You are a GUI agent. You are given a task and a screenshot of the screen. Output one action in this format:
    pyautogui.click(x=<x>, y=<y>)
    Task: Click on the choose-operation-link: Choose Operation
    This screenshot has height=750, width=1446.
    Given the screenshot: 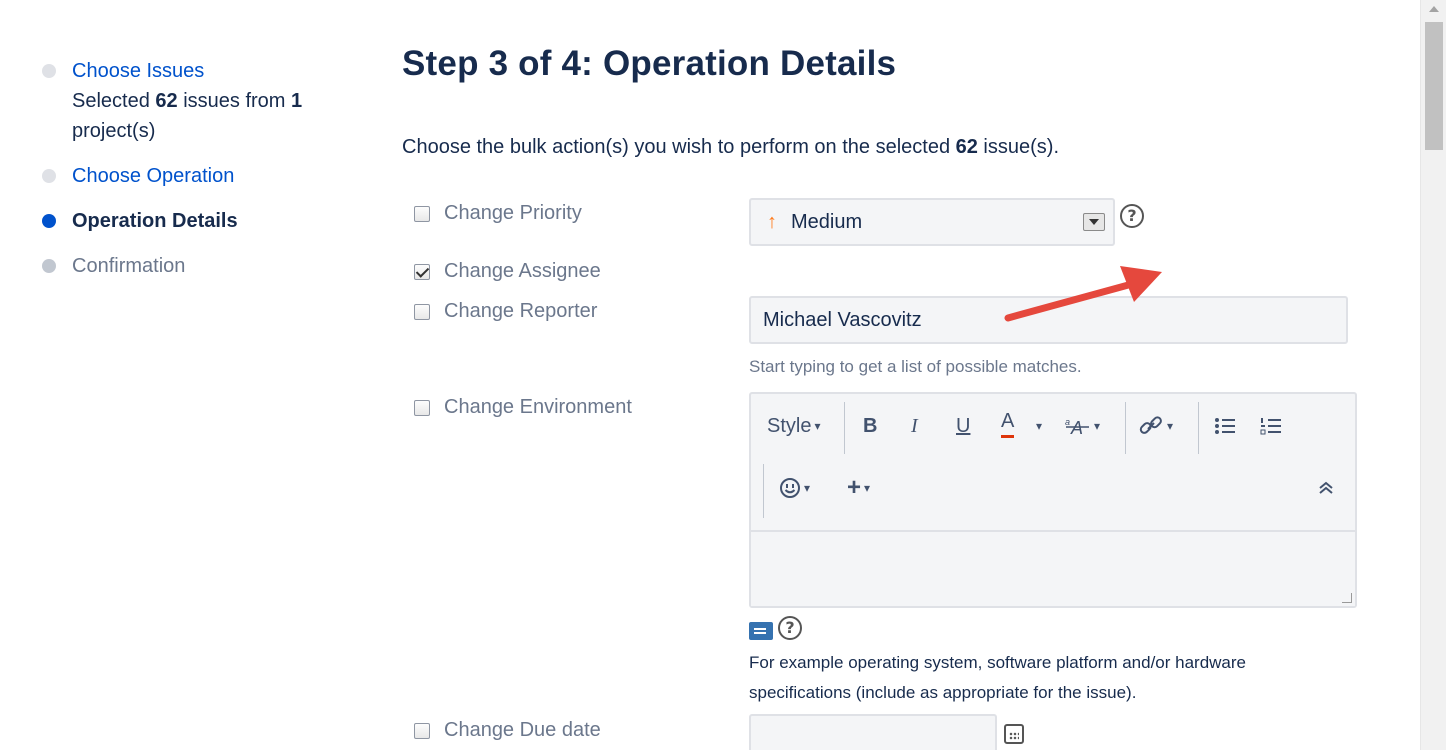 What is the action you would take?
    pyautogui.click(x=153, y=176)
    